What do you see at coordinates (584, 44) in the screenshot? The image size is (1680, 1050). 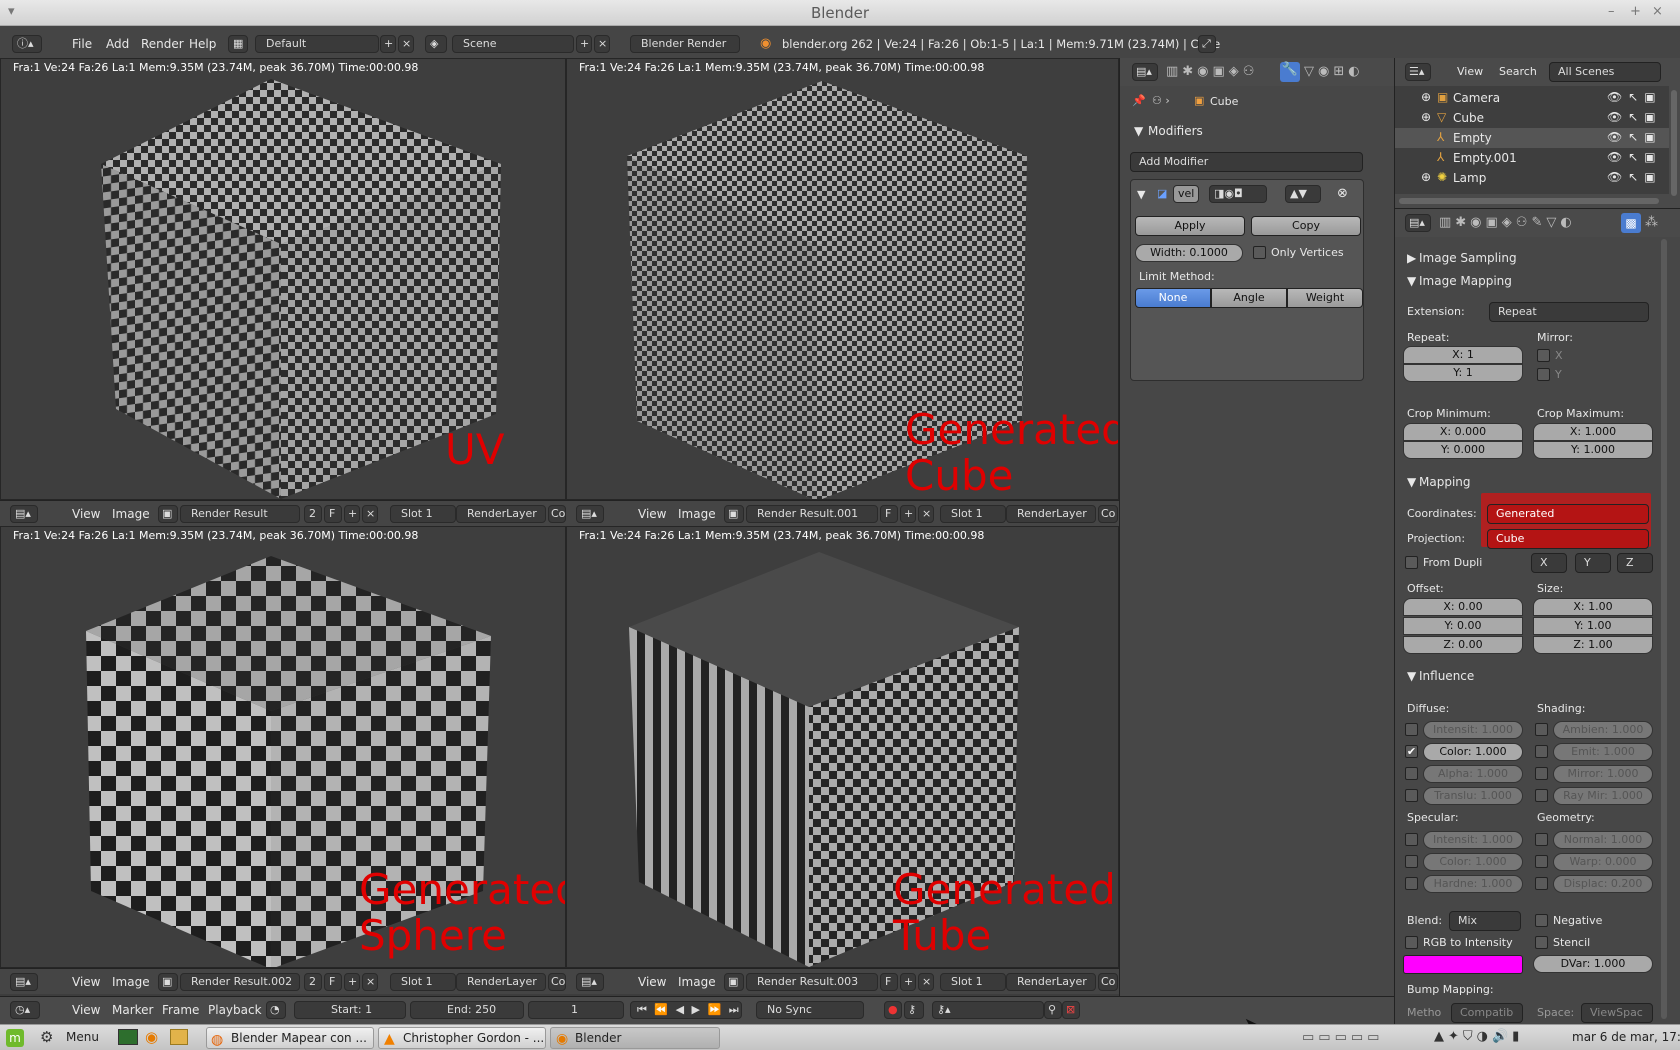 I see `scene-add-icon: +` at bounding box center [584, 44].